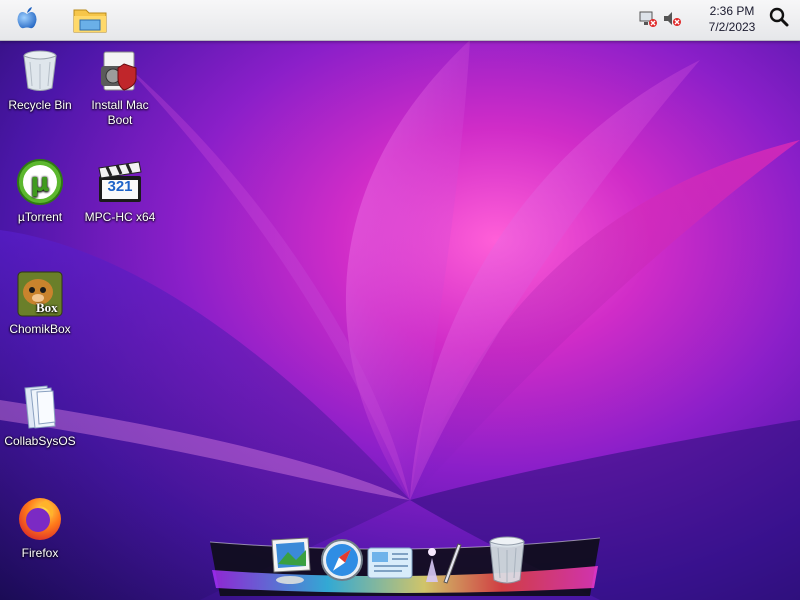 This screenshot has height=600, width=800. What do you see at coordinates (40, 553) in the screenshot?
I see `desktop-icon-label: Firefox` at bounding box center [40, 553].